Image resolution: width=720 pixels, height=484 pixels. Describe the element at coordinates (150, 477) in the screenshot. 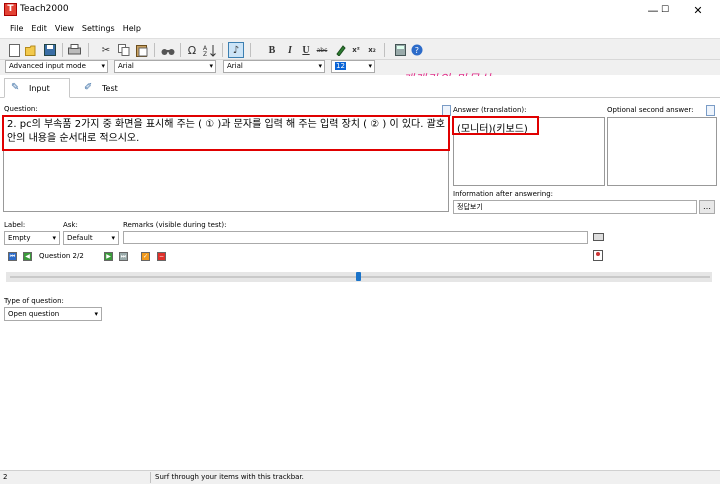

I see `status-separator` at that location.